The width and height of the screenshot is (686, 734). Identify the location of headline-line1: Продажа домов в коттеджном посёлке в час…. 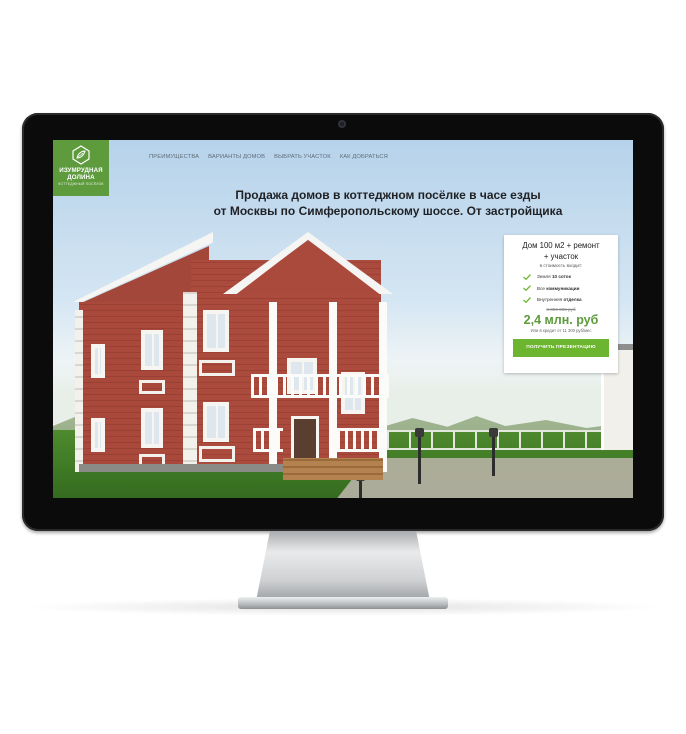
(388, 195).